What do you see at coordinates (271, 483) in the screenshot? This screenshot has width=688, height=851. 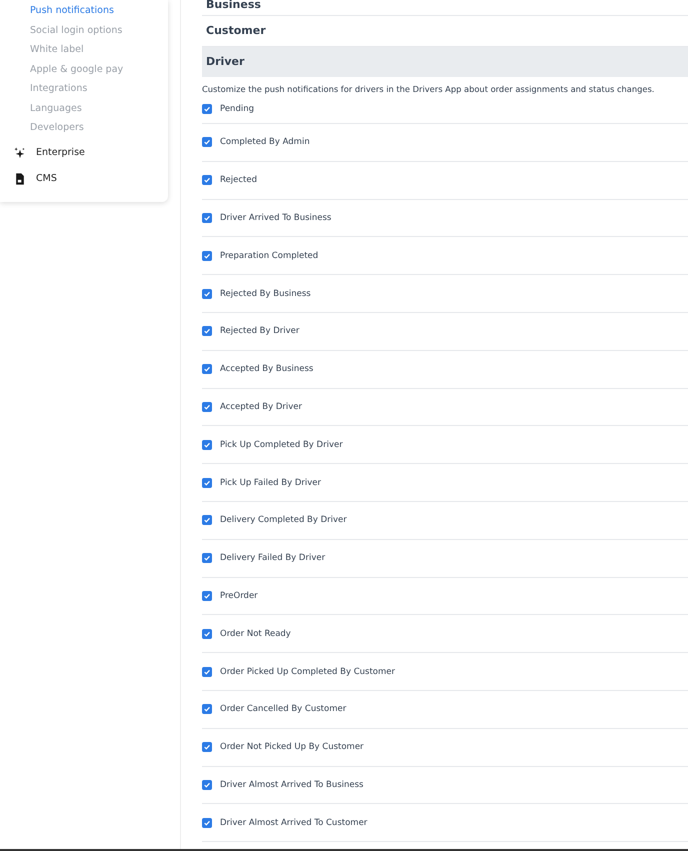 I see `checkbox-label: Pick Up Failed By Driver` at bounding box center [271, 483].